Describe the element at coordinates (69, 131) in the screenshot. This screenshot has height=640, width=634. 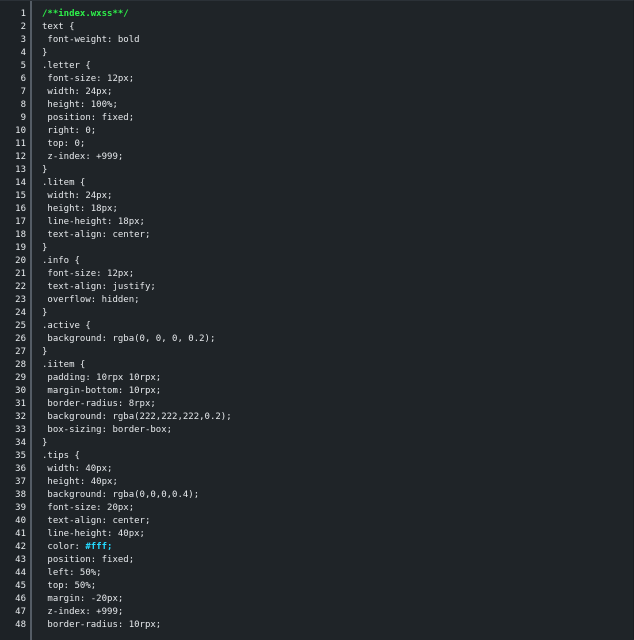
I see `code-text: right: 0;` at that location.